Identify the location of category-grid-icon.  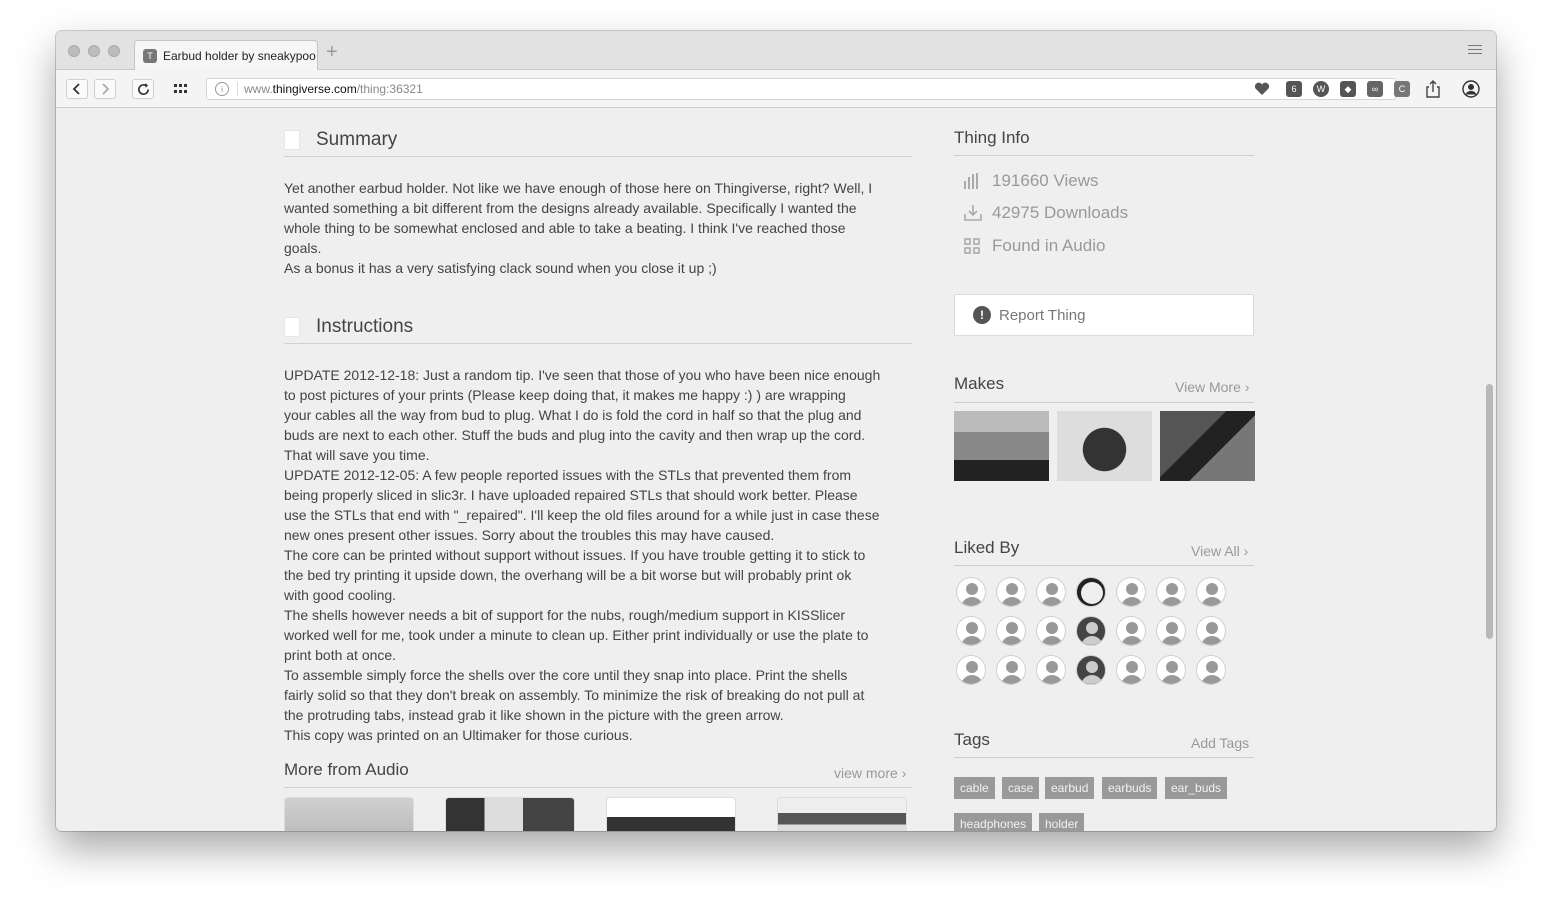
(972, 246).